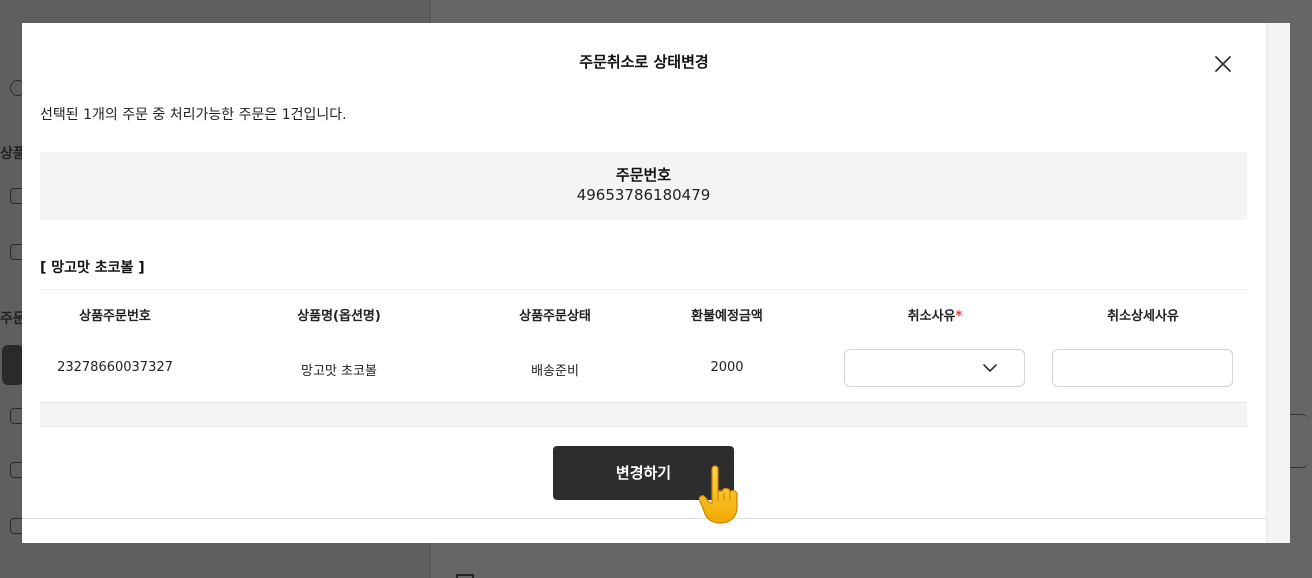 This screenshot has height=578, width=1312. Describe the element at coordinates (115, 316) in the screenshot. I see `column-header-item-order-no: 상품주문번호` at that location.